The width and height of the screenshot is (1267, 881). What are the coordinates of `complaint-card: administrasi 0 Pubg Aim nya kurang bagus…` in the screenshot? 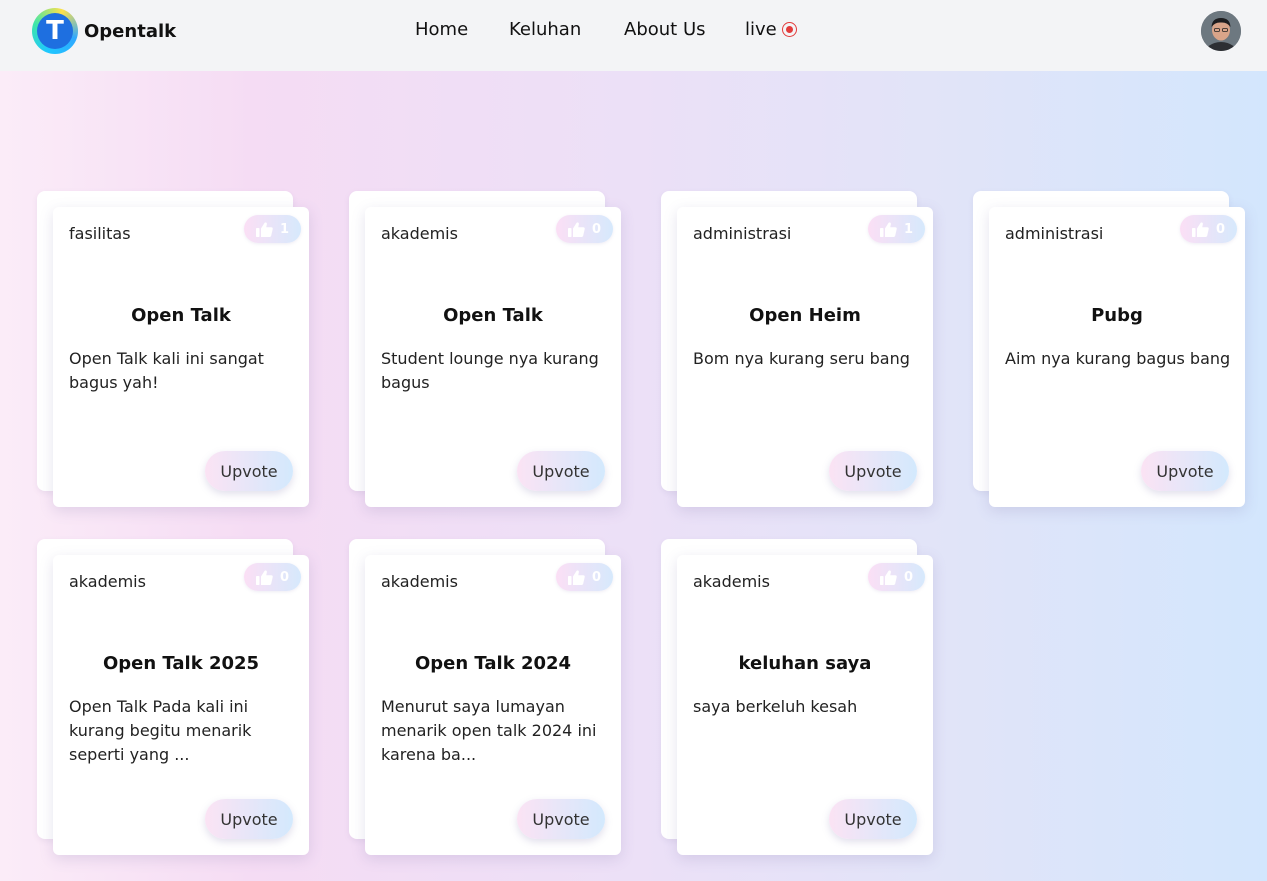 It's located at (1109, 349).